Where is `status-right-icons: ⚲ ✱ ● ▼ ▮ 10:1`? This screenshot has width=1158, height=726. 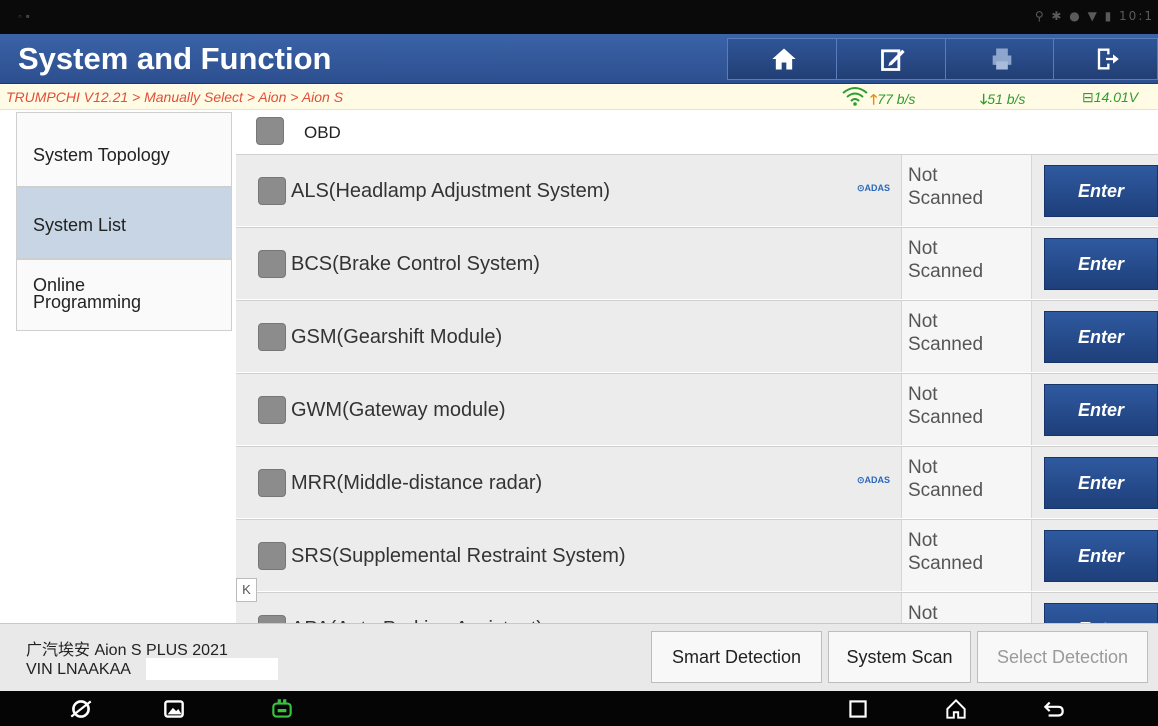
status-right-icons: ⚲ ✱ ● ▼ ▮ 10:1 is located at coordinates (1094, 16).